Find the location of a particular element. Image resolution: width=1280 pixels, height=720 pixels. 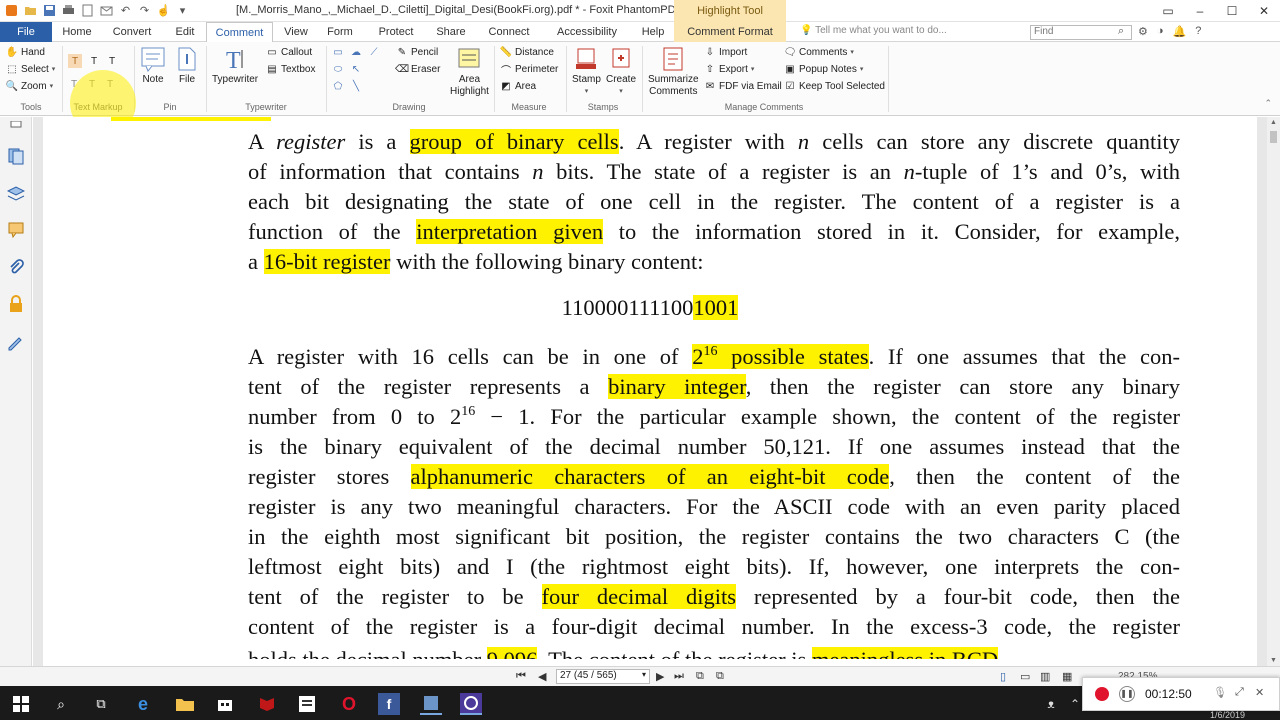

mcafee-icon is located at coordinates (267, 704).